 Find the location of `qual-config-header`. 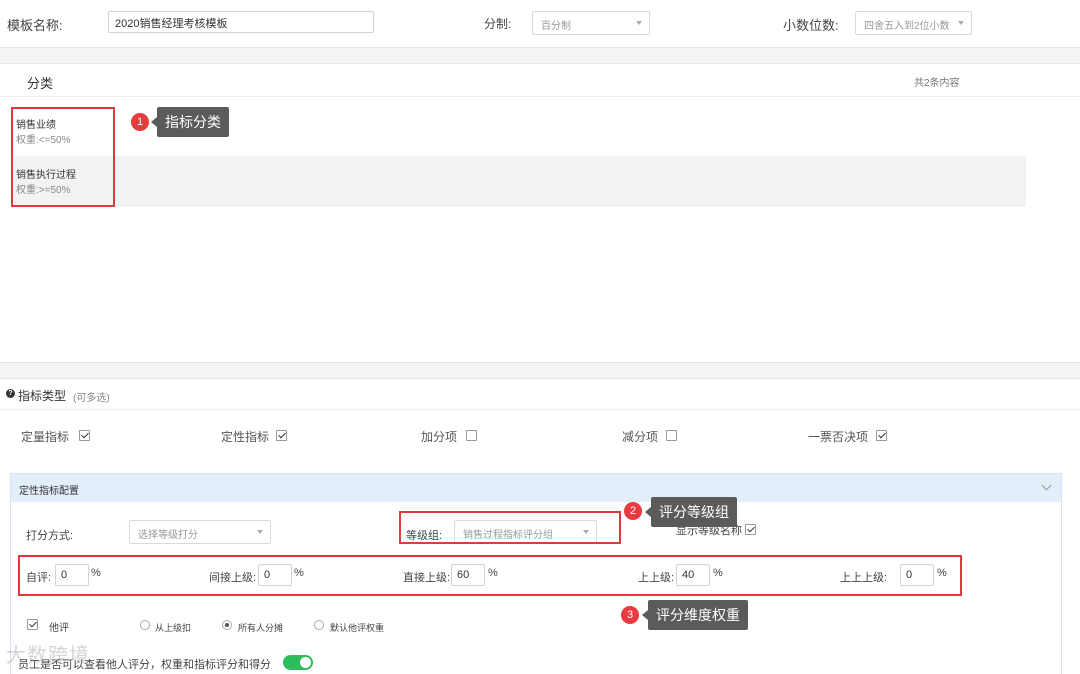

qual-config-header is located at coordinates (536, 488).